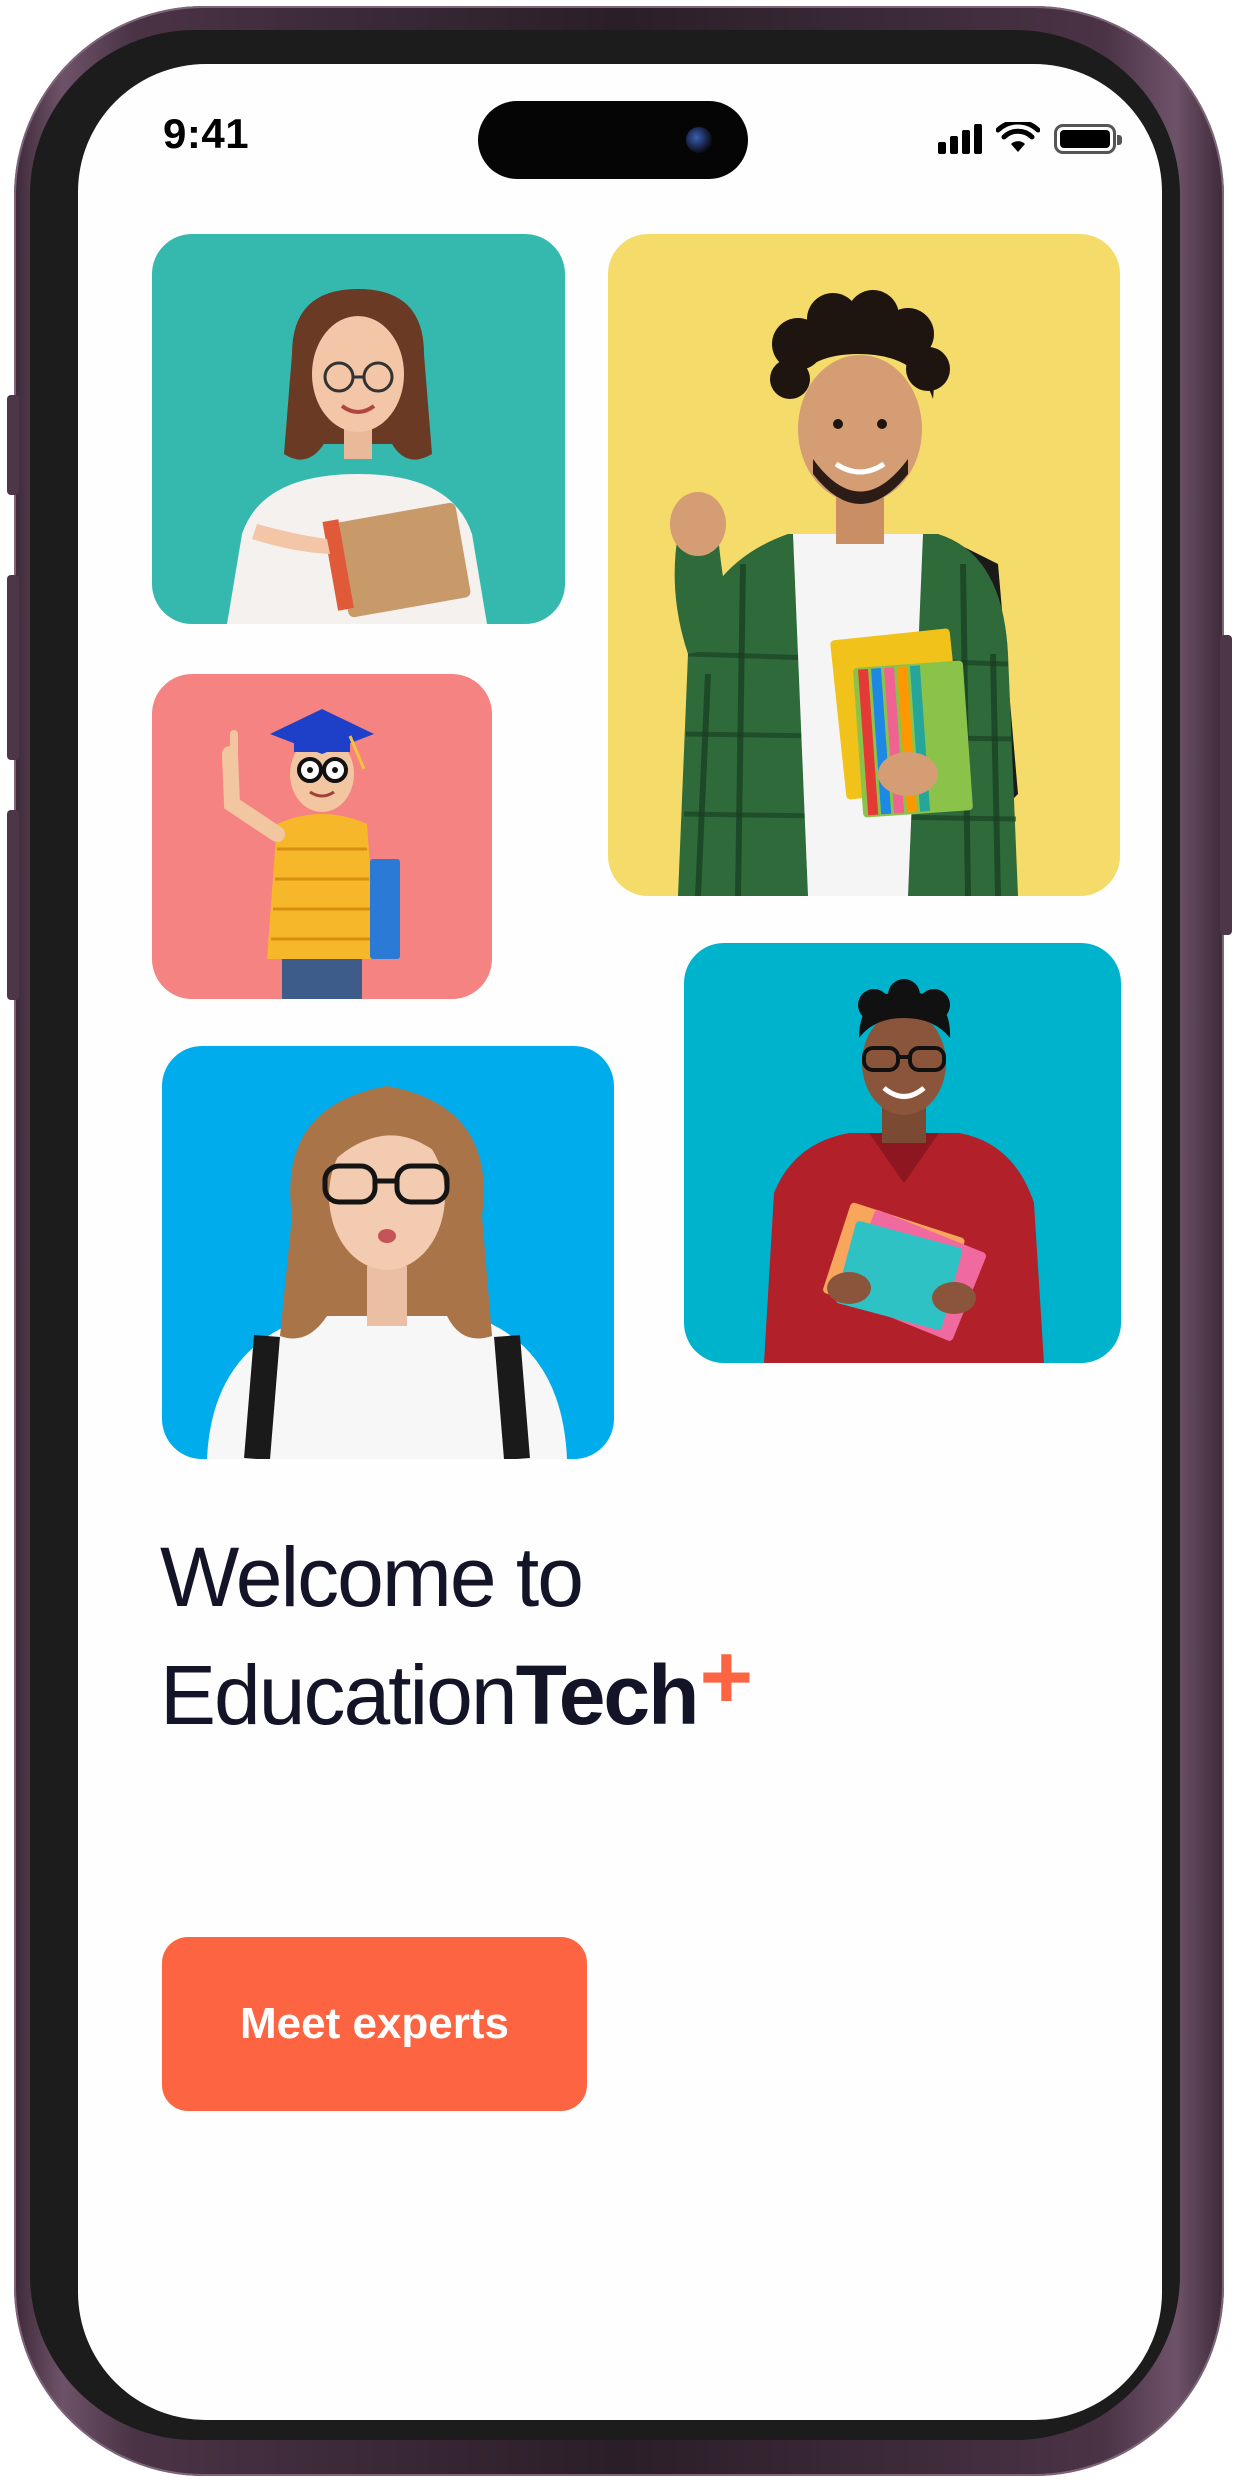  What do you see at coordinates (311, 854) in the screenshot?
I see `child-graduate-photo` at bounding box center [311, 854].